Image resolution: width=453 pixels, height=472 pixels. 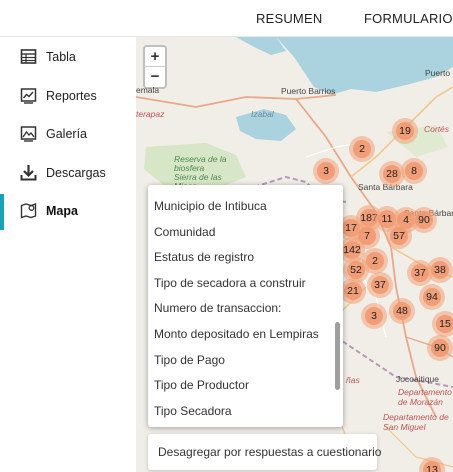 I want to click on map-cluster: 19, so click(x=405, y=131).